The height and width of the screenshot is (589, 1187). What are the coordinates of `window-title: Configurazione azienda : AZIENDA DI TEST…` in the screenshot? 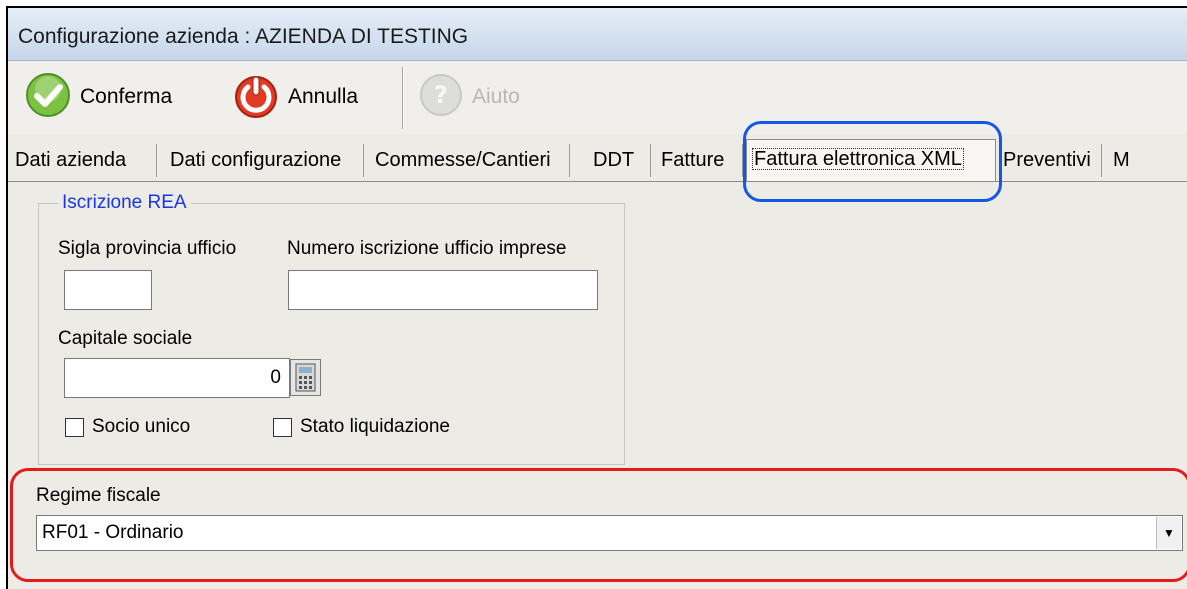 It's located at (243, 36).